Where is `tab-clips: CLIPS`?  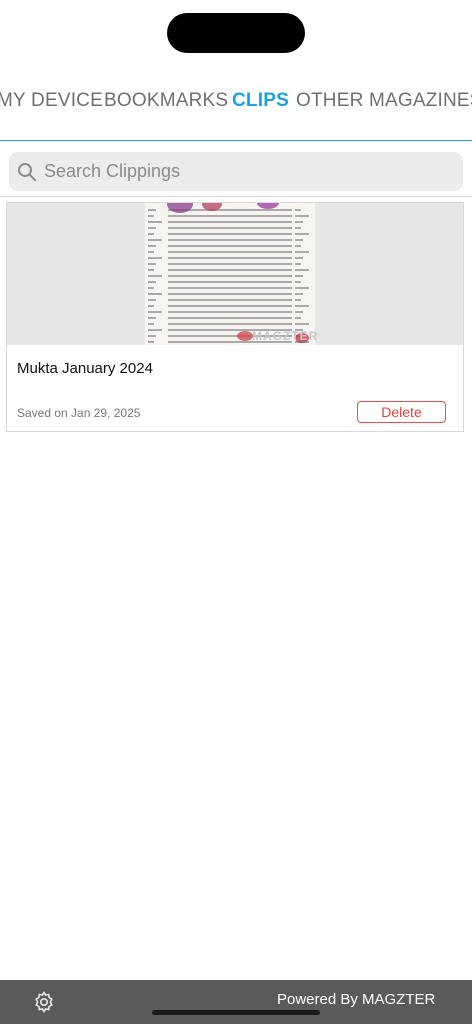 tab-clips: CLIPS is located at coordinates (260, 101).